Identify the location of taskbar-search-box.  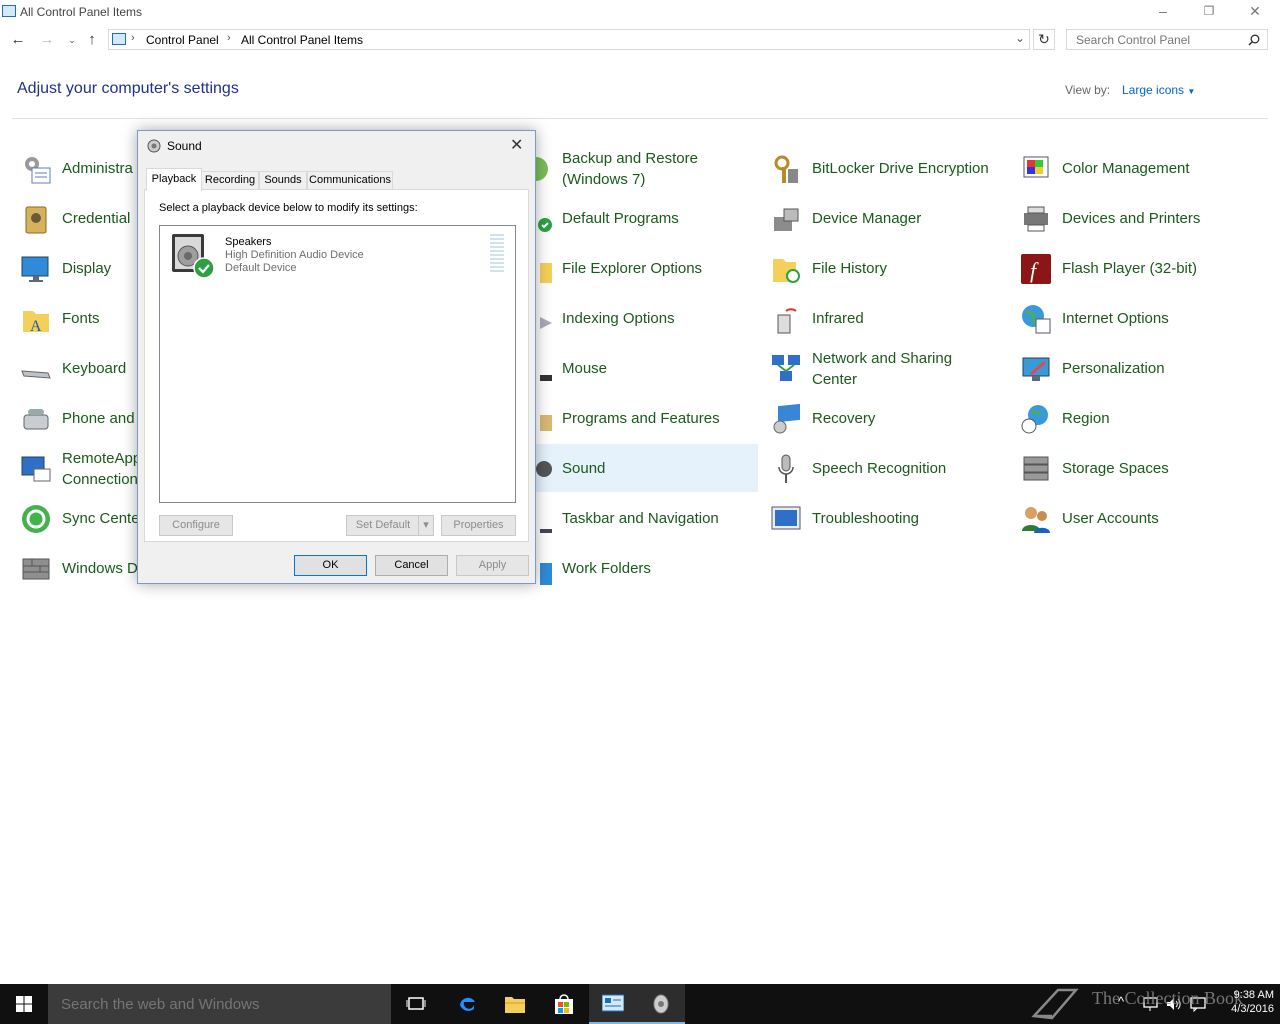
(219, 1004).